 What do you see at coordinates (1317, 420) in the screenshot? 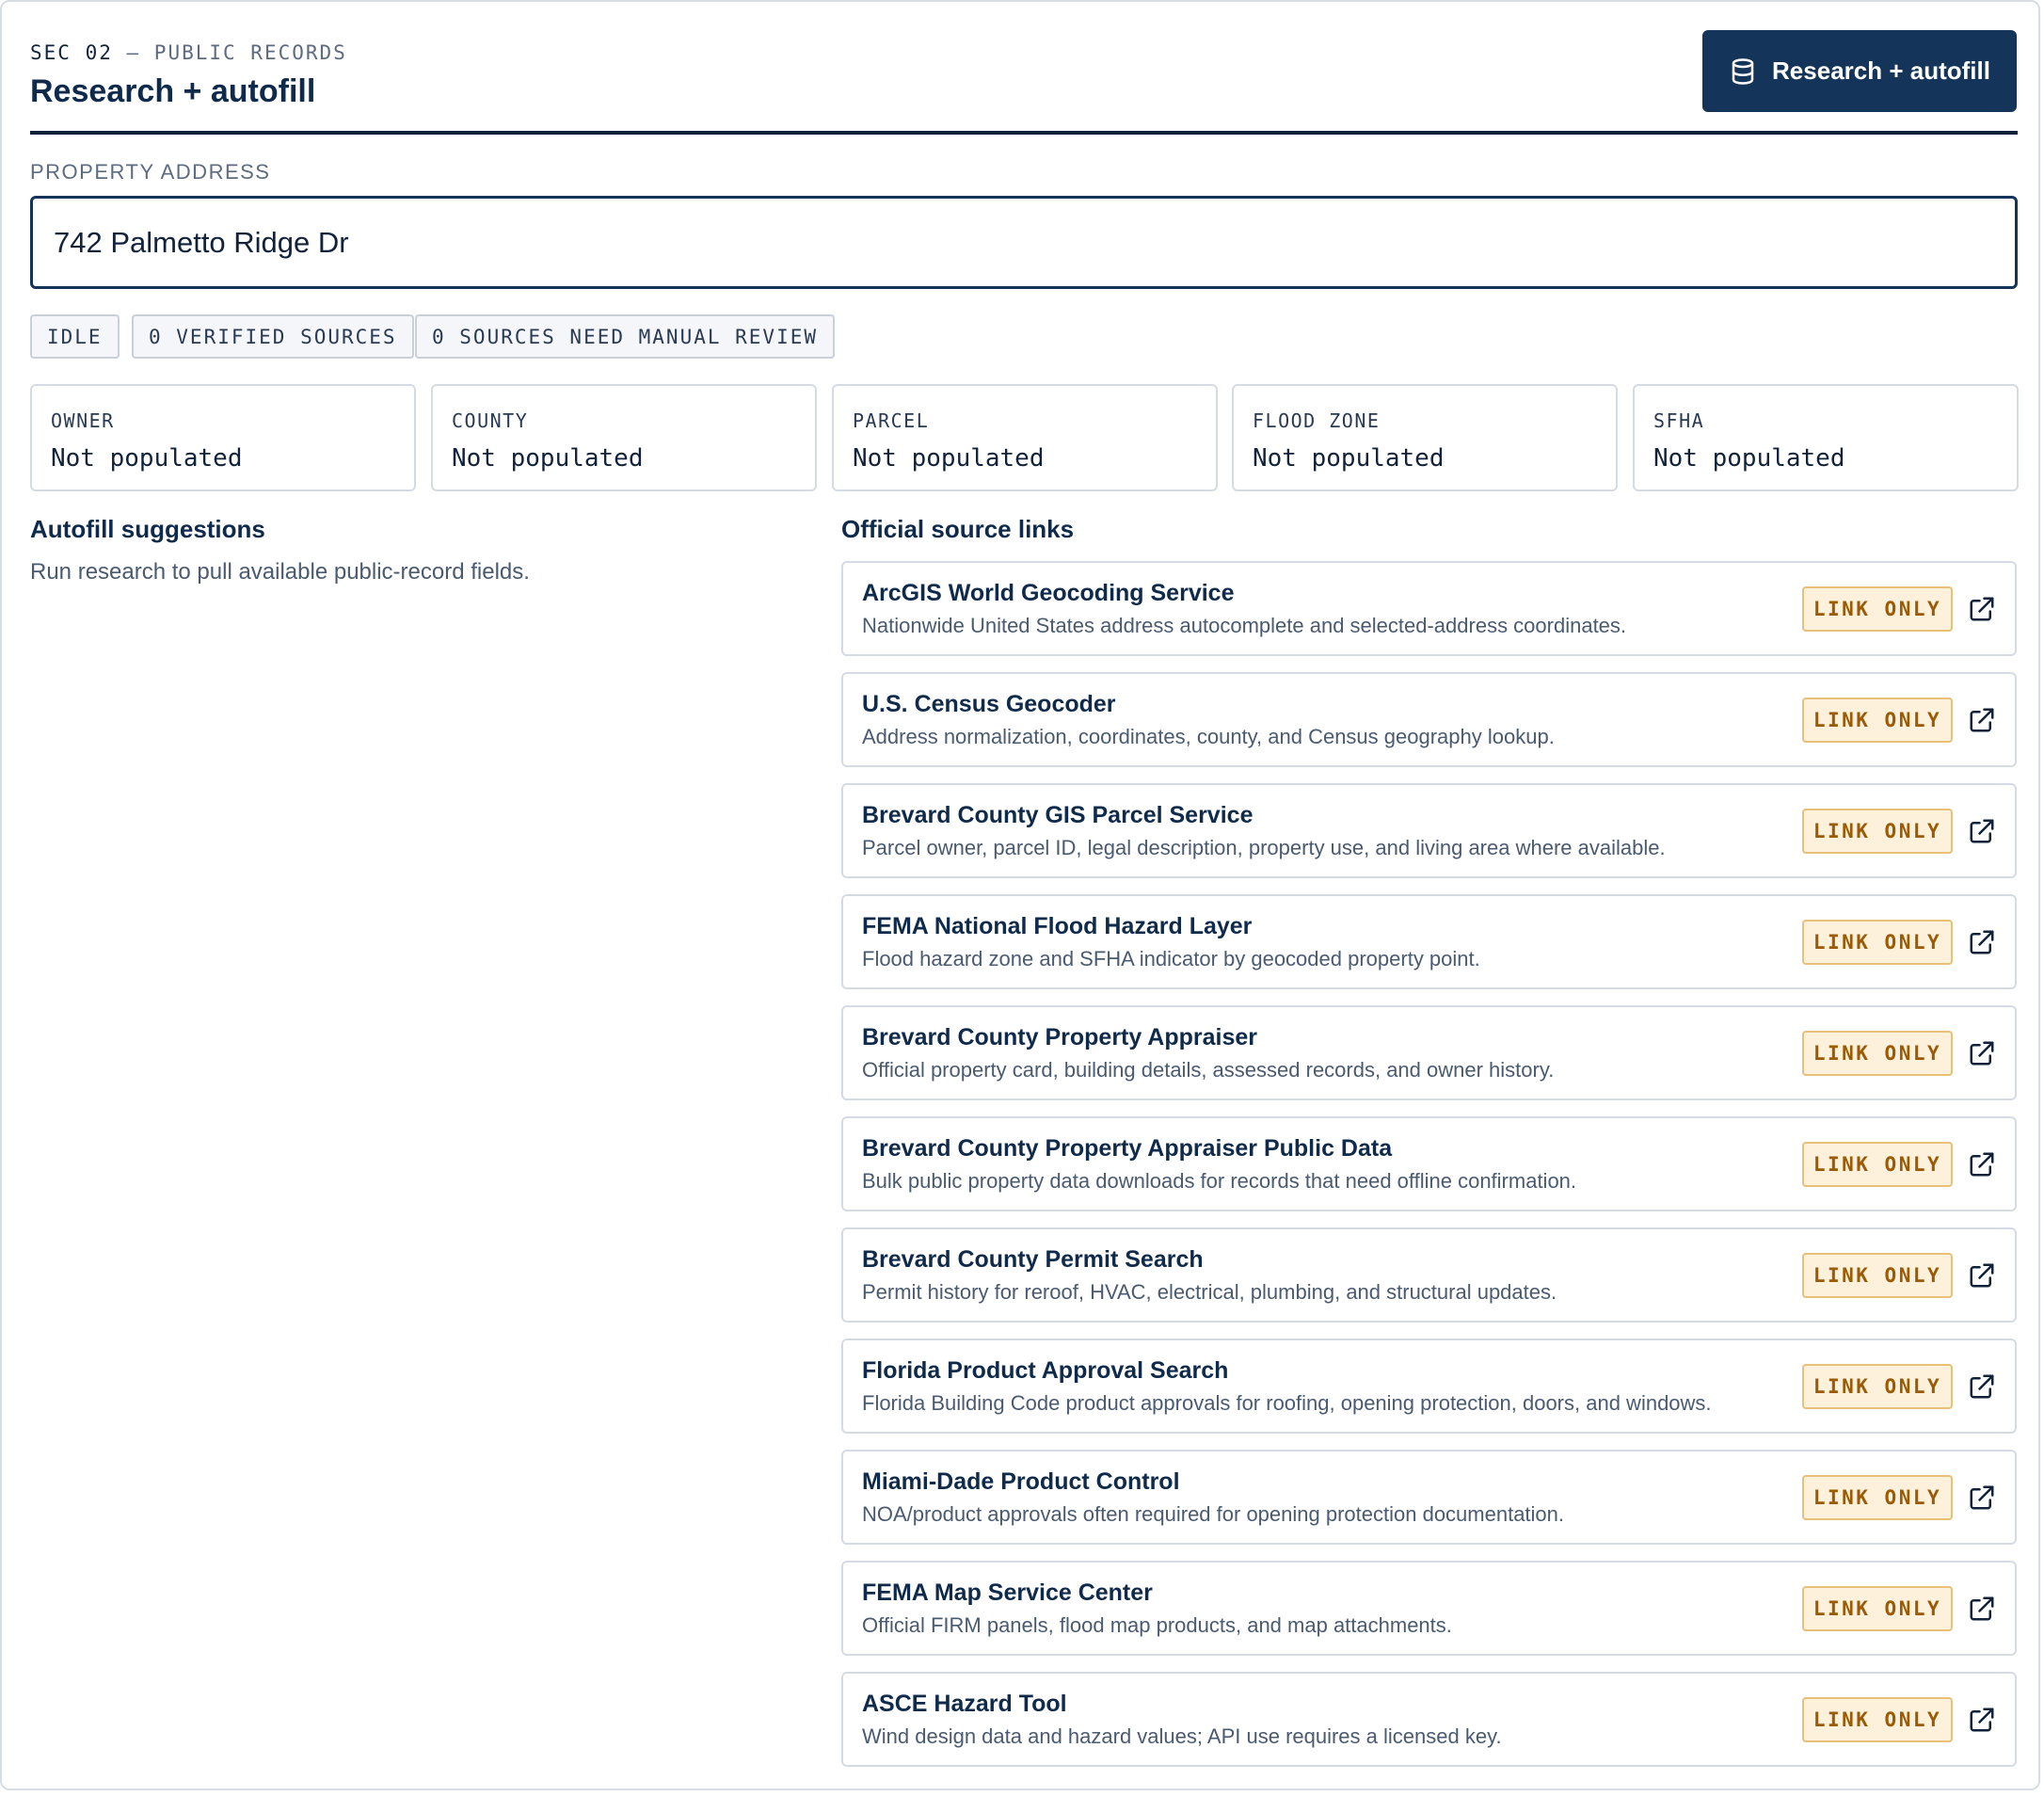
I see `summary-label: FLOOD ZONE` at bounding box center [1317, 420].